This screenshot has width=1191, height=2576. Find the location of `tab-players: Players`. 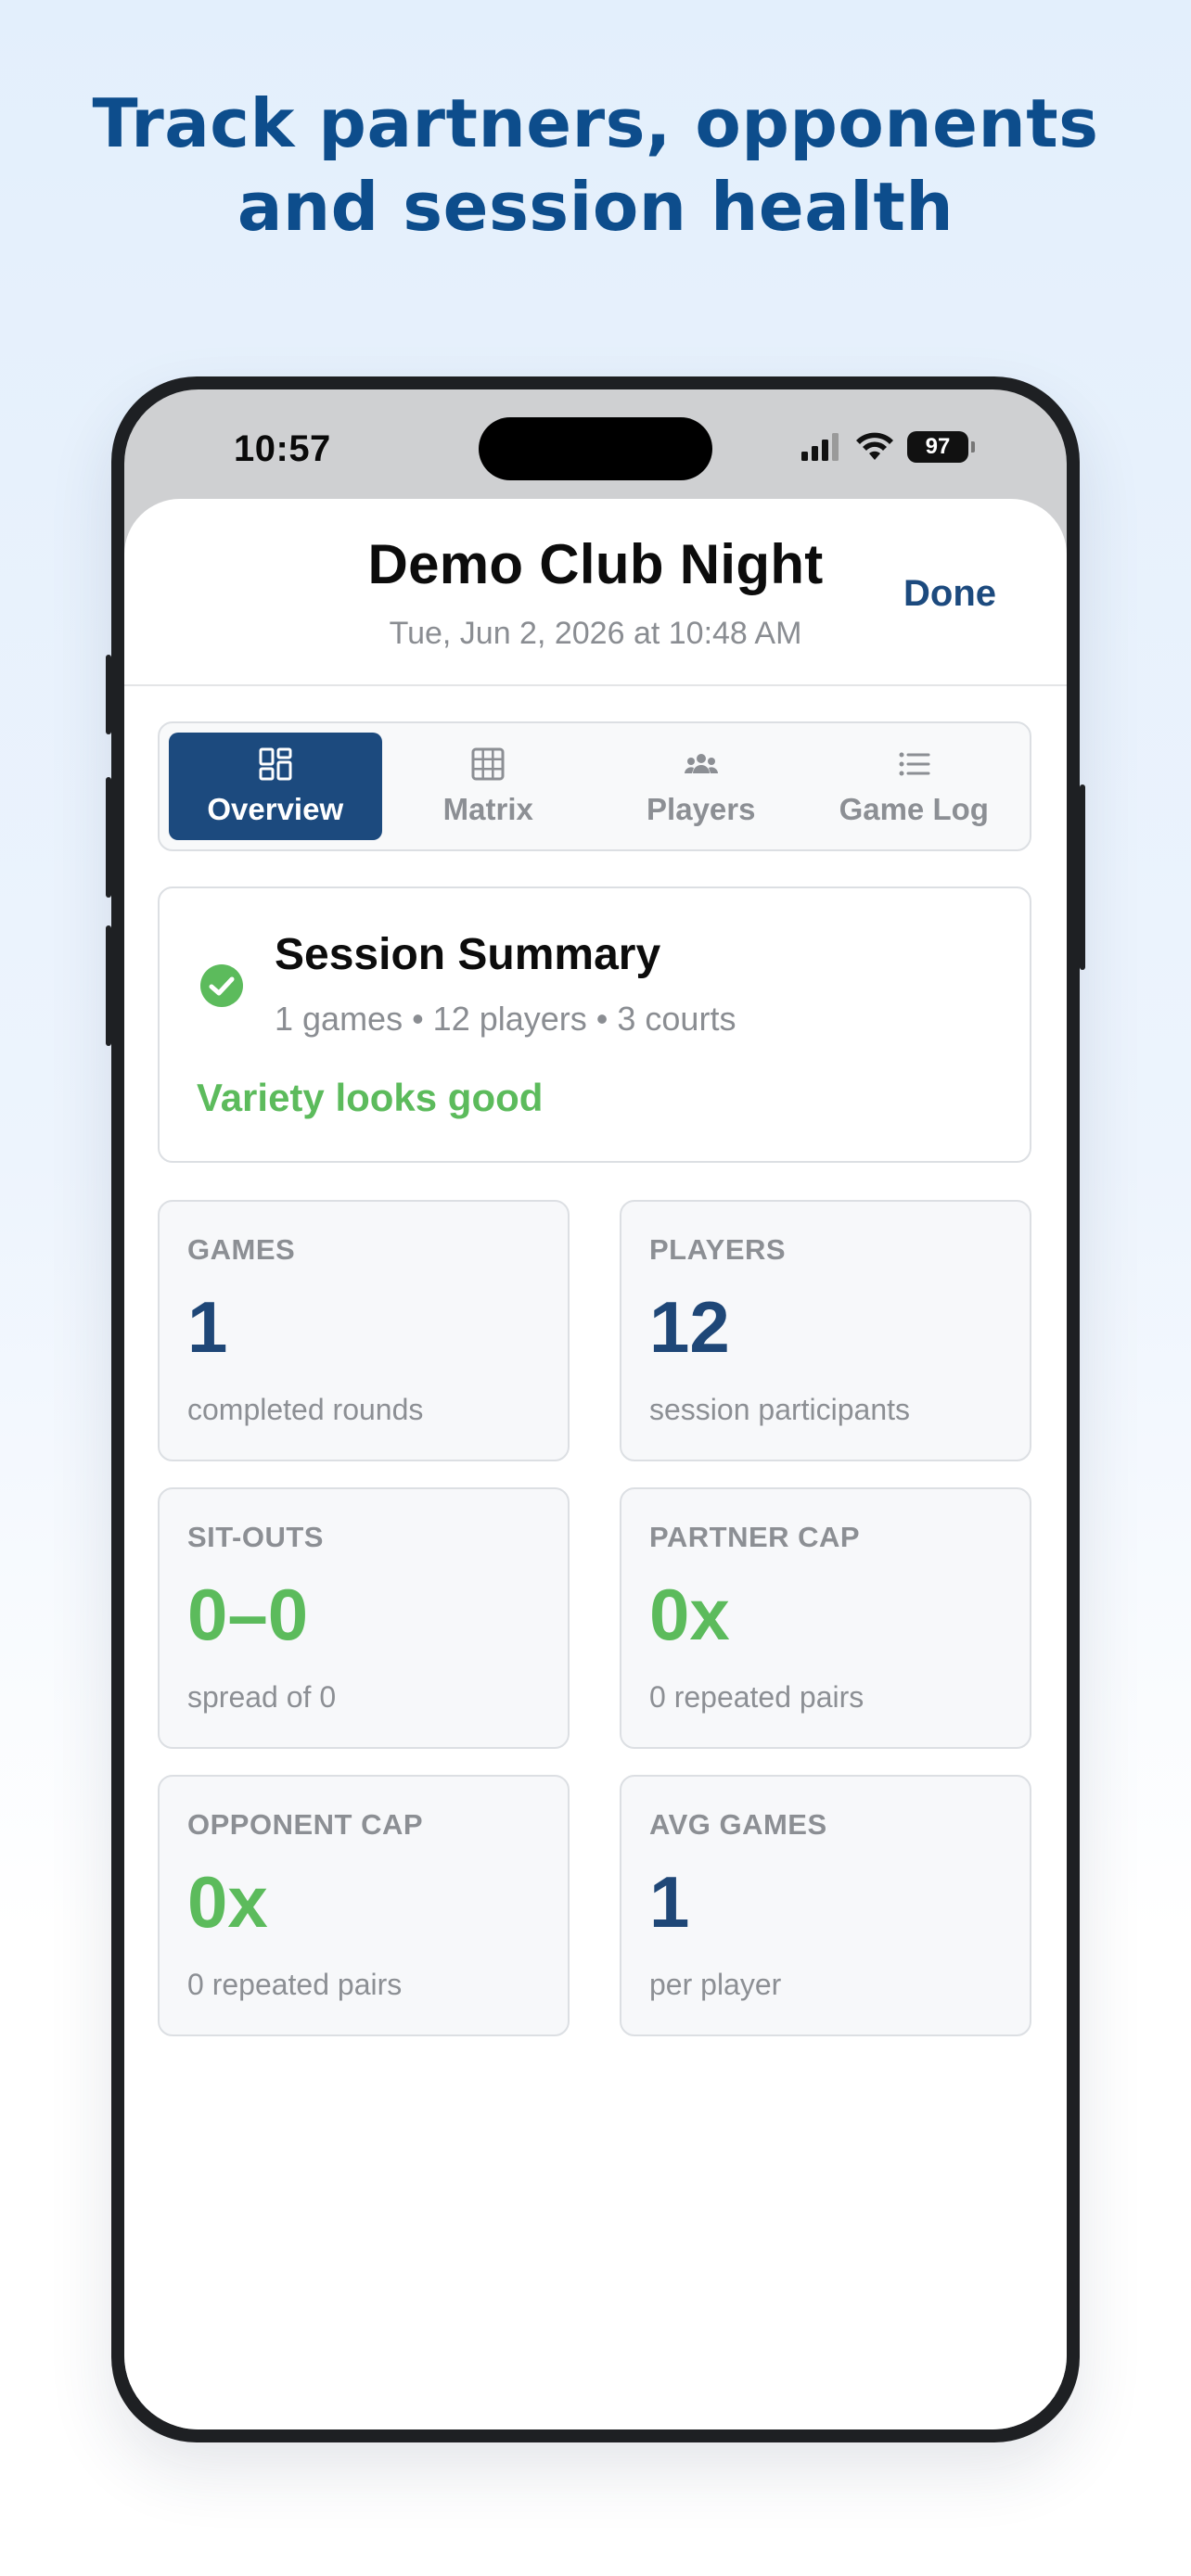

tab-players: Players is located at coordinates (701, 786).